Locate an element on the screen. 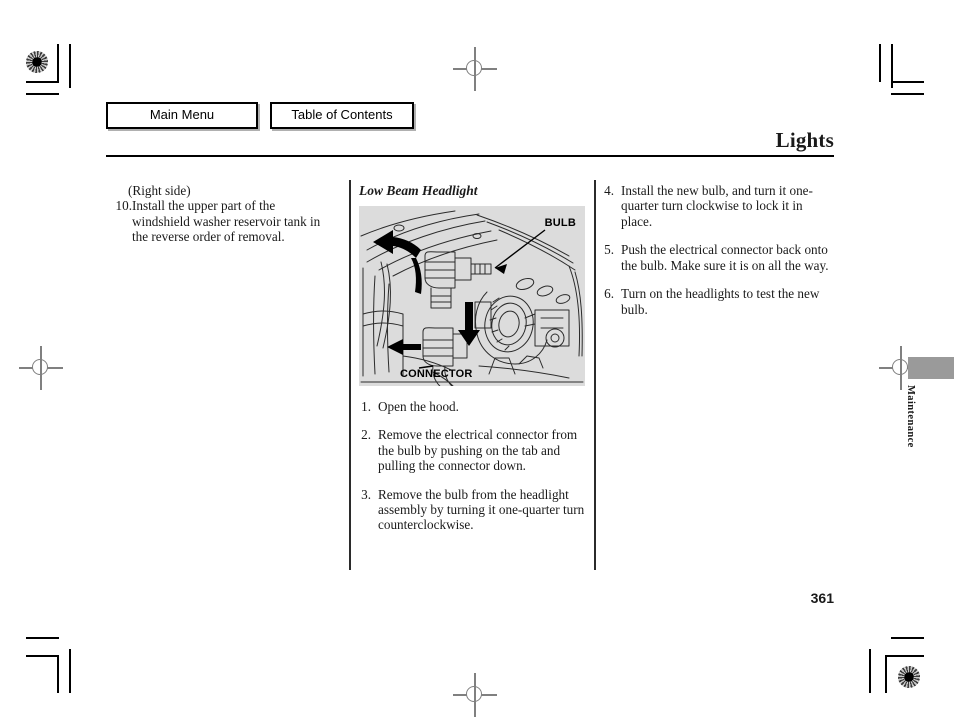 This screenshot has width=954, height=720. crop-mark-top-left-horizontal-outer is located at coordinates (42, 94).